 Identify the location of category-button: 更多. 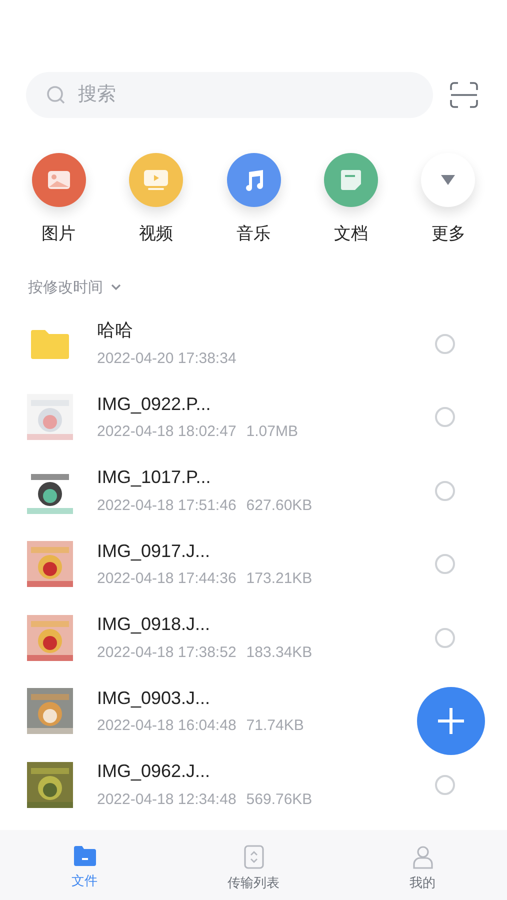
(449, 199).